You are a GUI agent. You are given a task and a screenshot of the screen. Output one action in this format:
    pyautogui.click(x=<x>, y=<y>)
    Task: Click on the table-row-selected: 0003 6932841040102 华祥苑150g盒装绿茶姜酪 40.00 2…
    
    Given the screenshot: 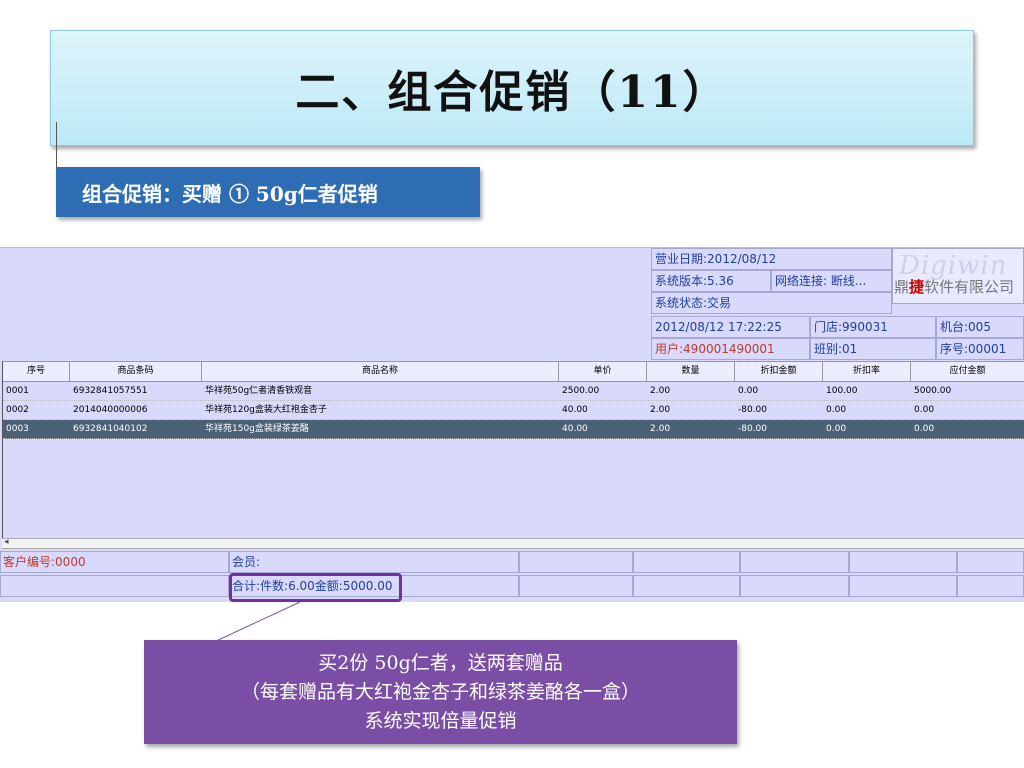 What is the action you would take?
    pyautogui.click(x=513, y=429)
    